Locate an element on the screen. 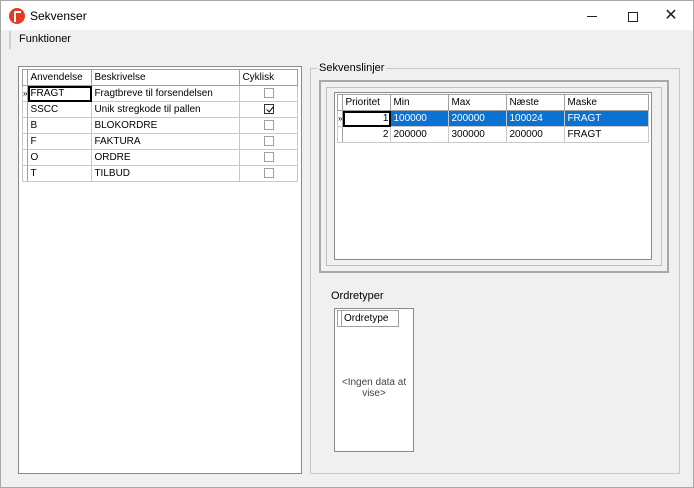 This screenshot has height=488, width=694. menu-funktioner: Funktioner is located at coordinates (45, 39).